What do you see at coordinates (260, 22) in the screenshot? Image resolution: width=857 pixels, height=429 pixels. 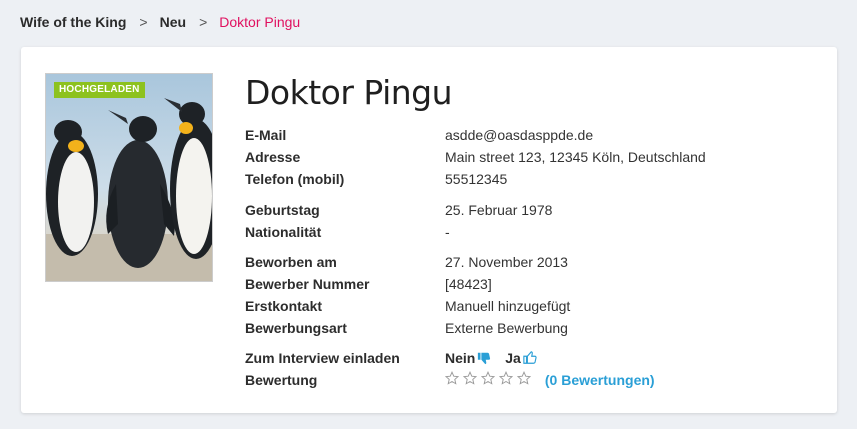 I see `breadcrumb-item-current: Doktor Pingu` at bounding box center [260, 22].